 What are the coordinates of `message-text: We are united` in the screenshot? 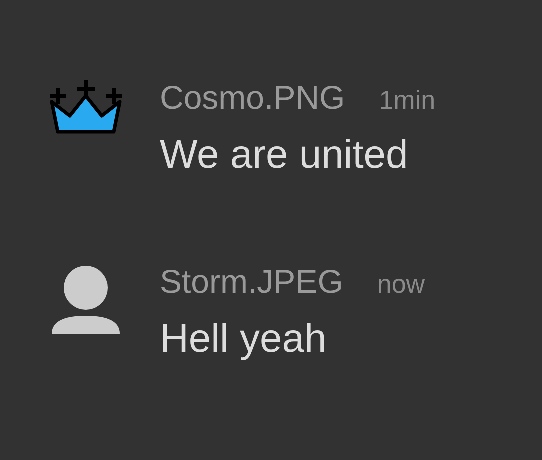 It's located at (285, 155).